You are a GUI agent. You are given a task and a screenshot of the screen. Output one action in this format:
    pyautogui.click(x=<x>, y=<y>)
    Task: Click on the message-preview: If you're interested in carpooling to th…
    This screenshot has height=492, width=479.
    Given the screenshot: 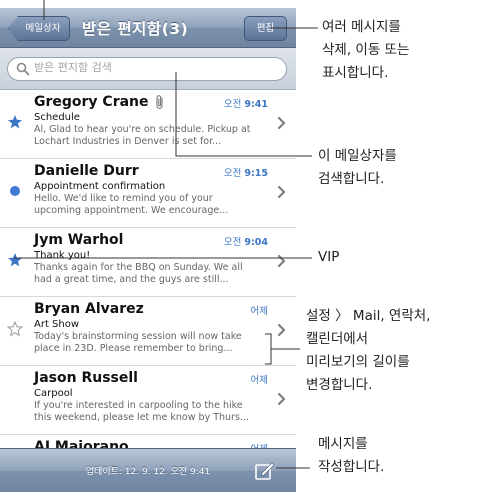 What is the action you would take?
    pyautogui.click(x=141, y=411)
    